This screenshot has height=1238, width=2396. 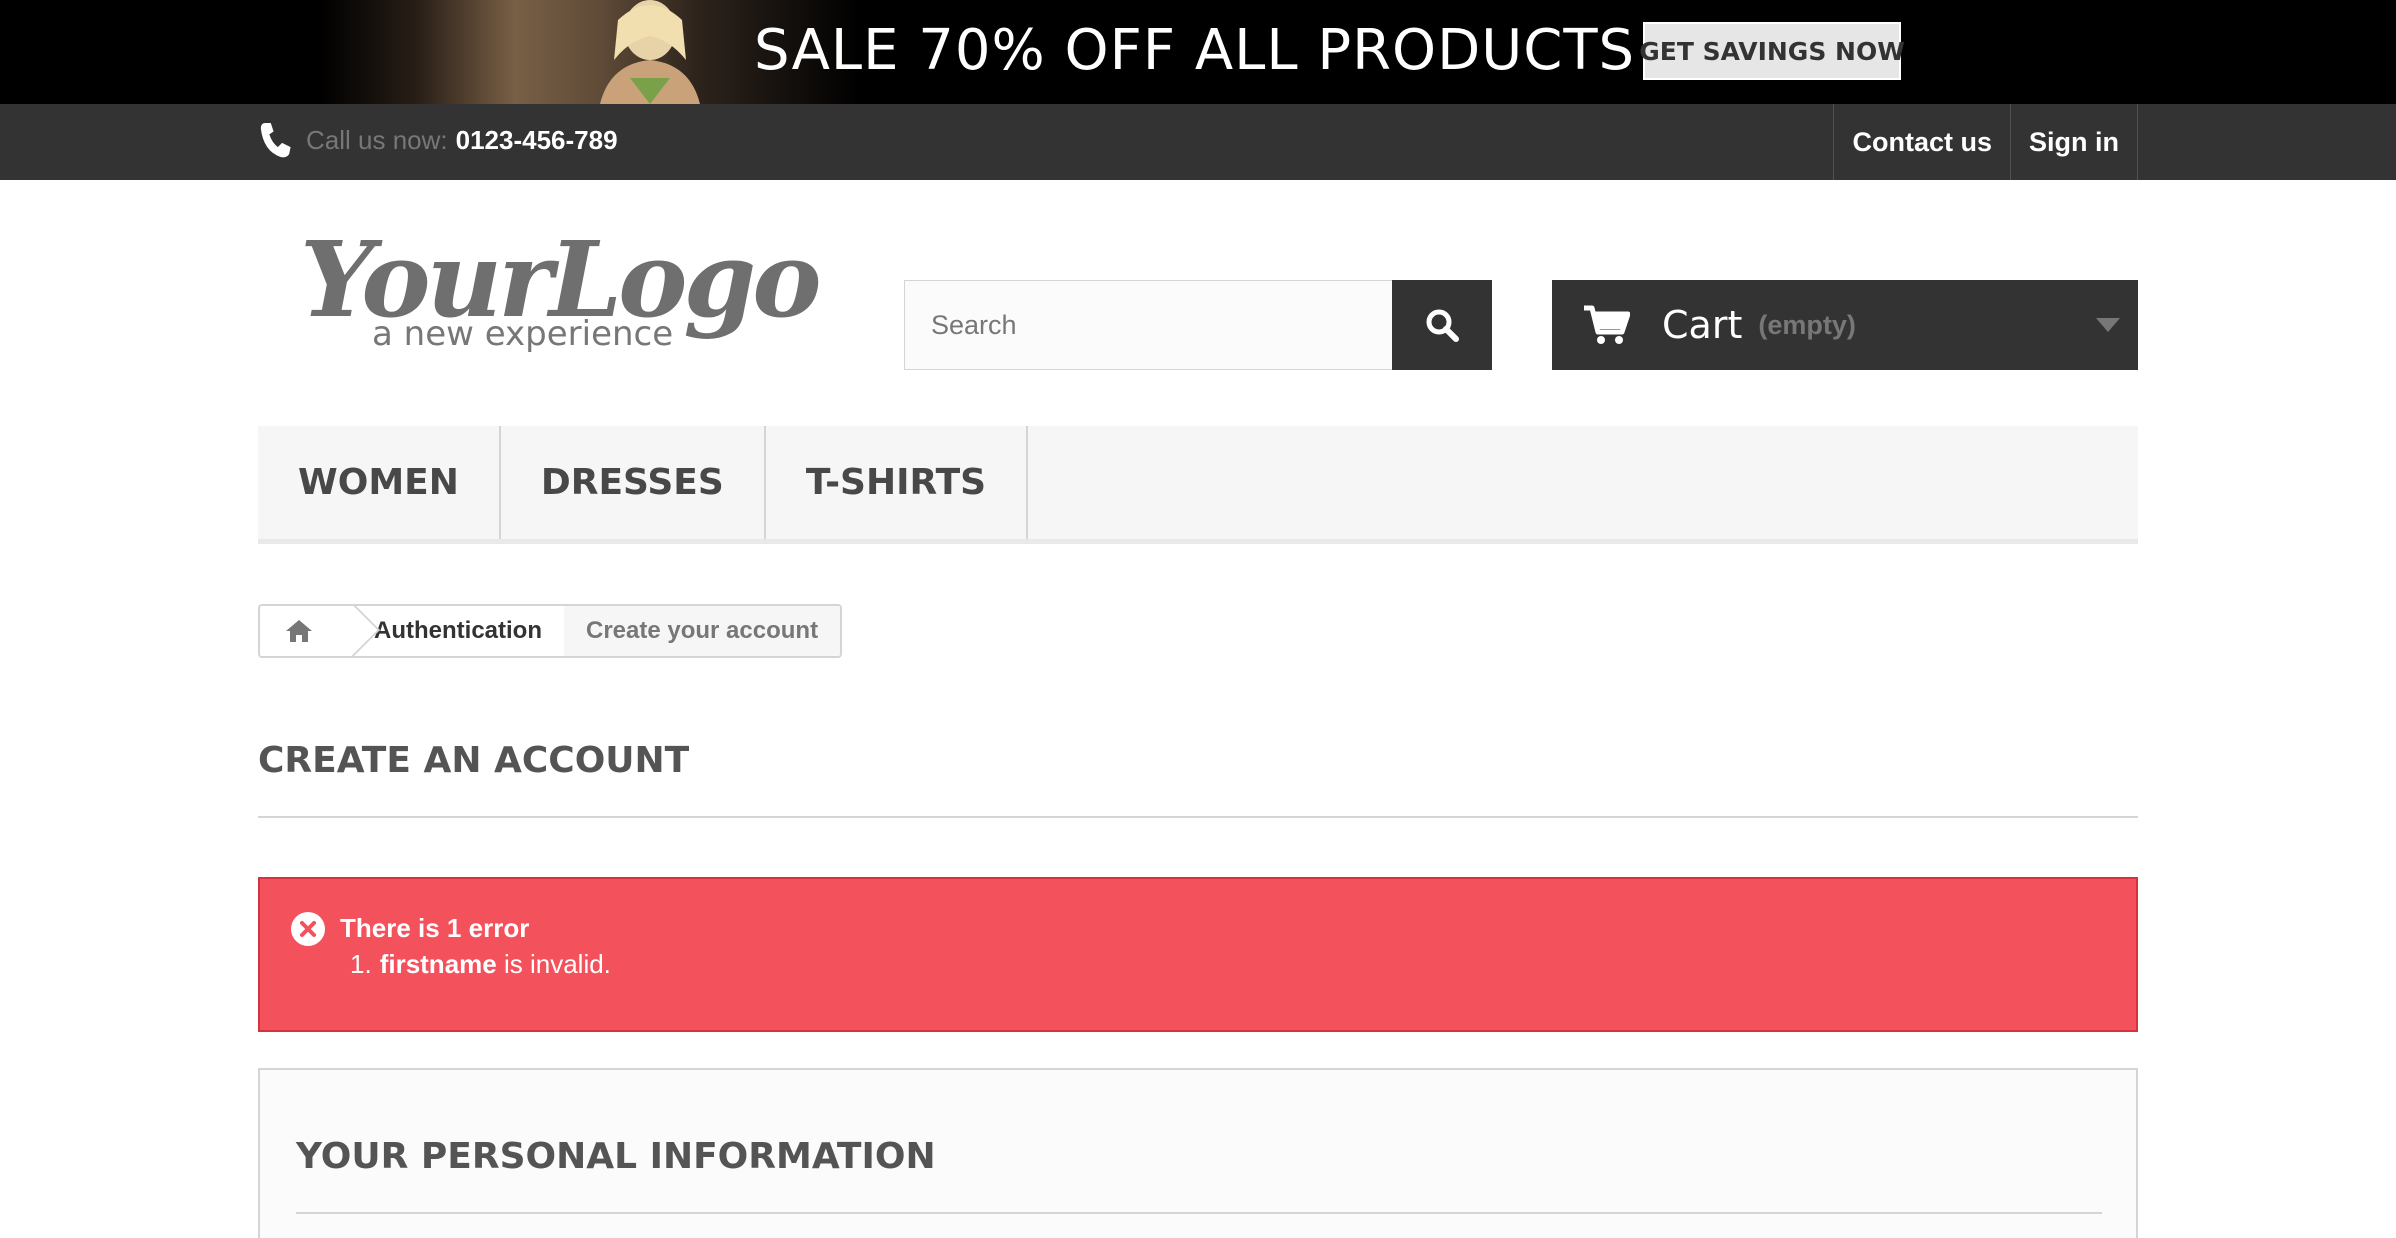 I want to click on menu-item-women: WOMEN, so click(x=379, y=482).